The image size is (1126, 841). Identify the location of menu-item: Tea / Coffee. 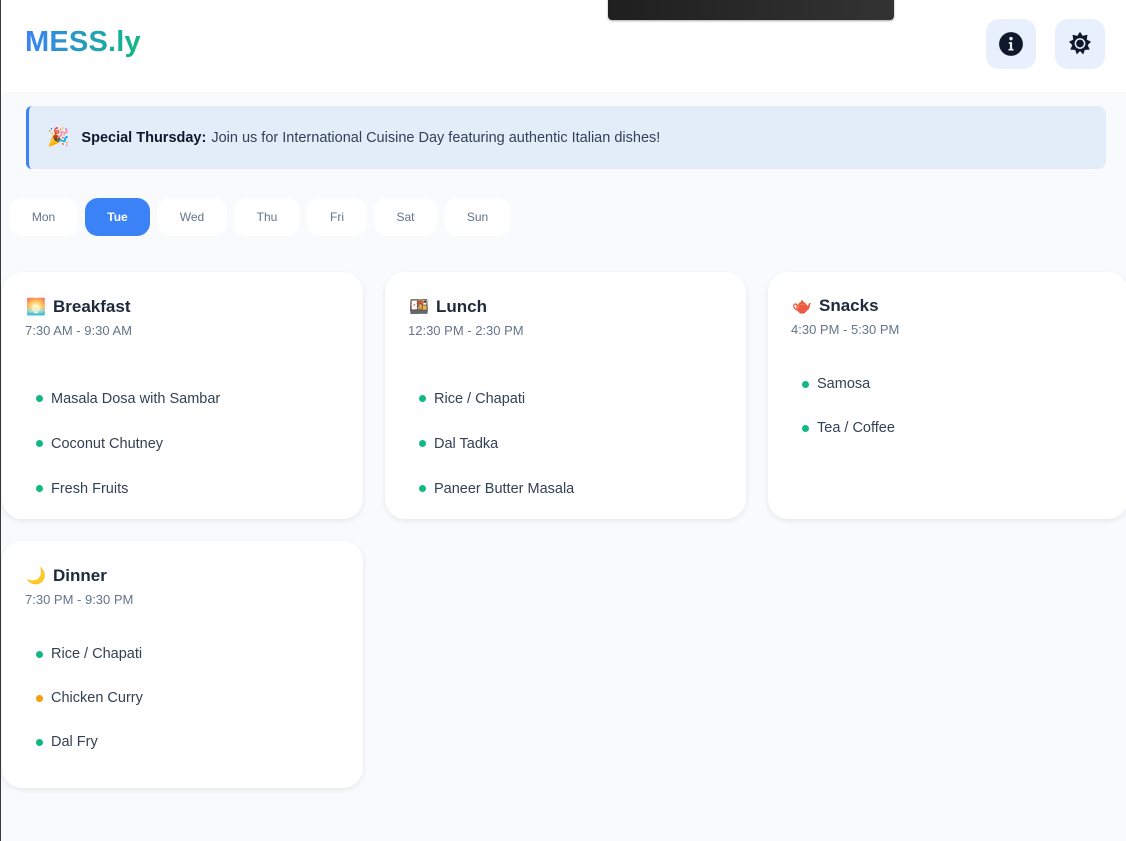
(848, 428).